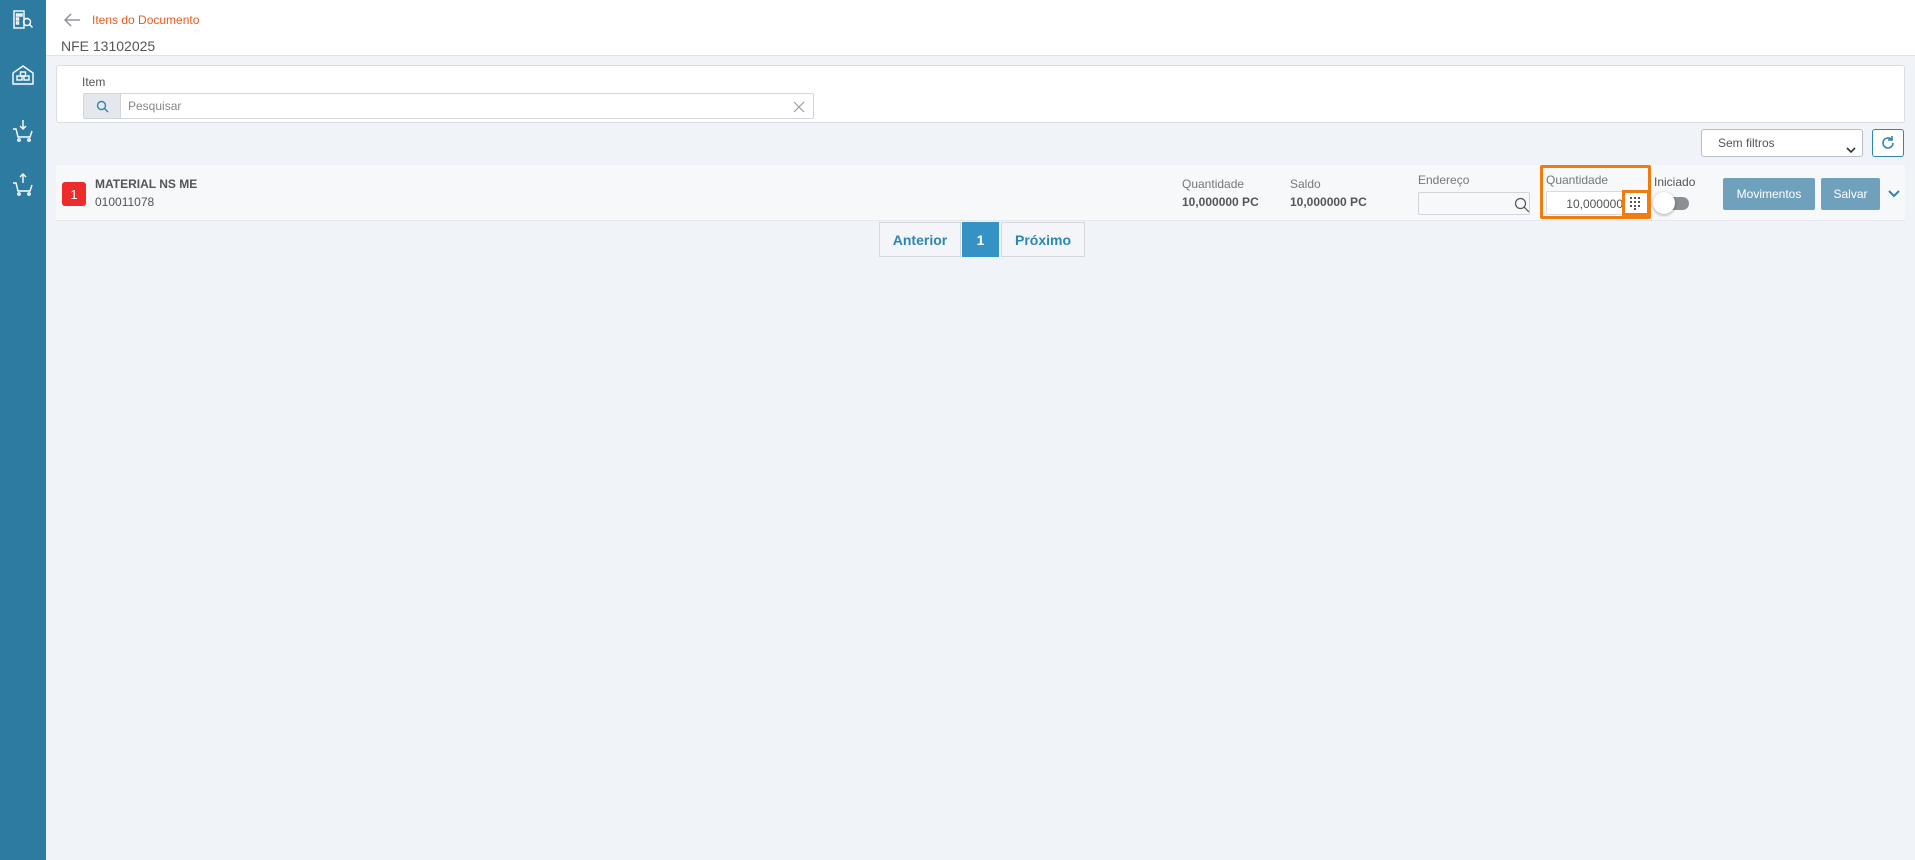 The width and height of the screenshot is (1915, 860). Describe the element at coordinates (72, 20) in the screenshot. I see `back-arrow-icon` at that location.